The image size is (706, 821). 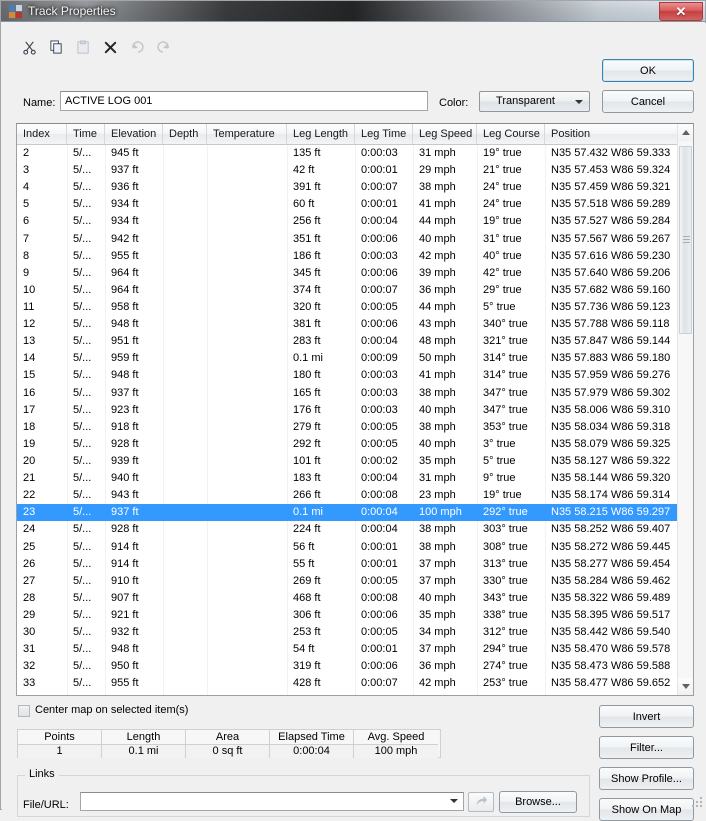 I want to click on table-cell-leg_length: 224 ft, so click(x=307, y=529).